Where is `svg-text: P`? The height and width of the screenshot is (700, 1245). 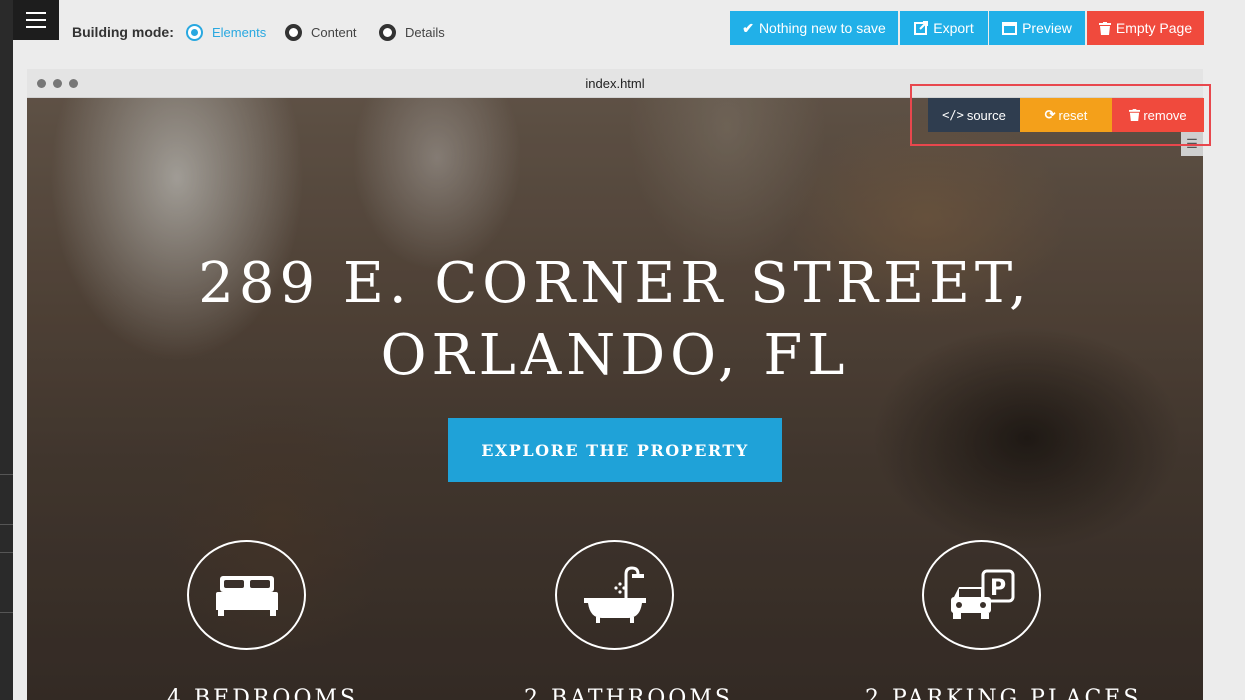
svg-text: P is located at coordinates (997, 588).